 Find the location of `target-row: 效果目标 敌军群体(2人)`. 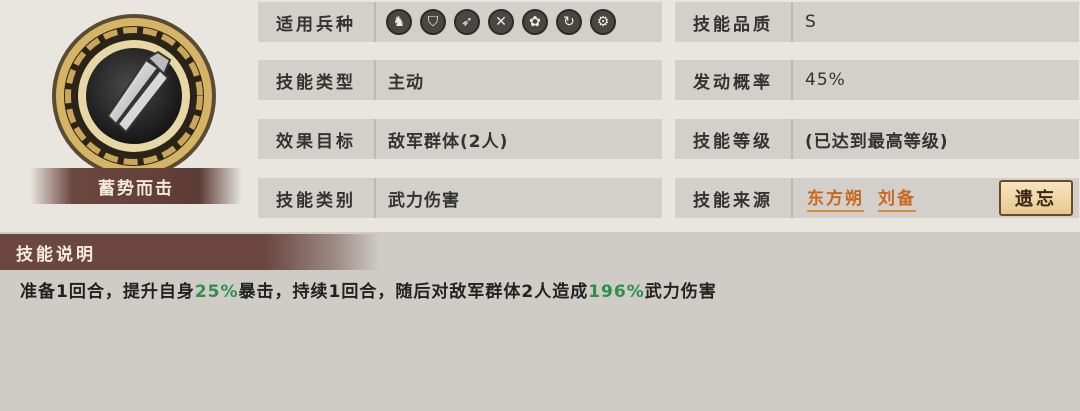

target-row: 效果目标 敌军群体(2人) is located at coordinates (460, 139).